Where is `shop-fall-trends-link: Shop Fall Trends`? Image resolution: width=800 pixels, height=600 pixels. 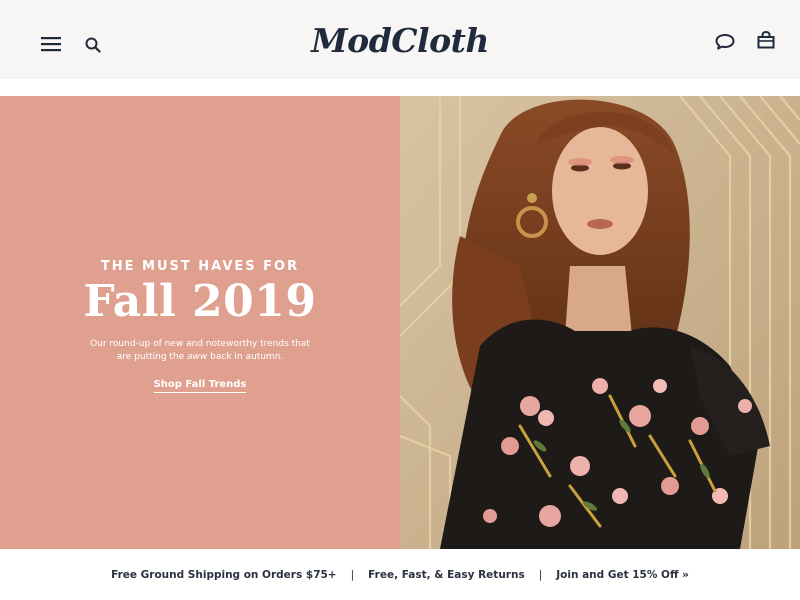
shop-fall-trends-link: Shop Fall Trends is located at coordinates (200, 386).